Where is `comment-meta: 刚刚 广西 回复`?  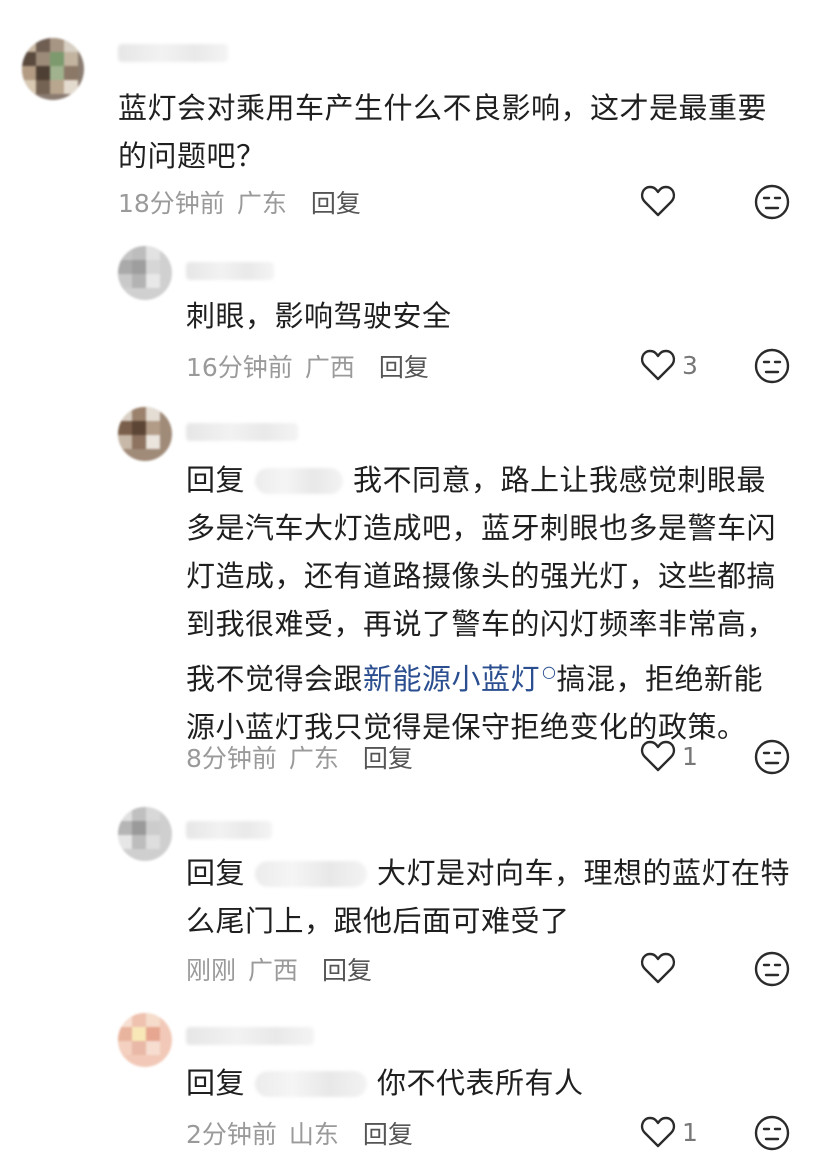 comment-meta: 刚刚 广西 回复 is located at coordinates (279, 969).